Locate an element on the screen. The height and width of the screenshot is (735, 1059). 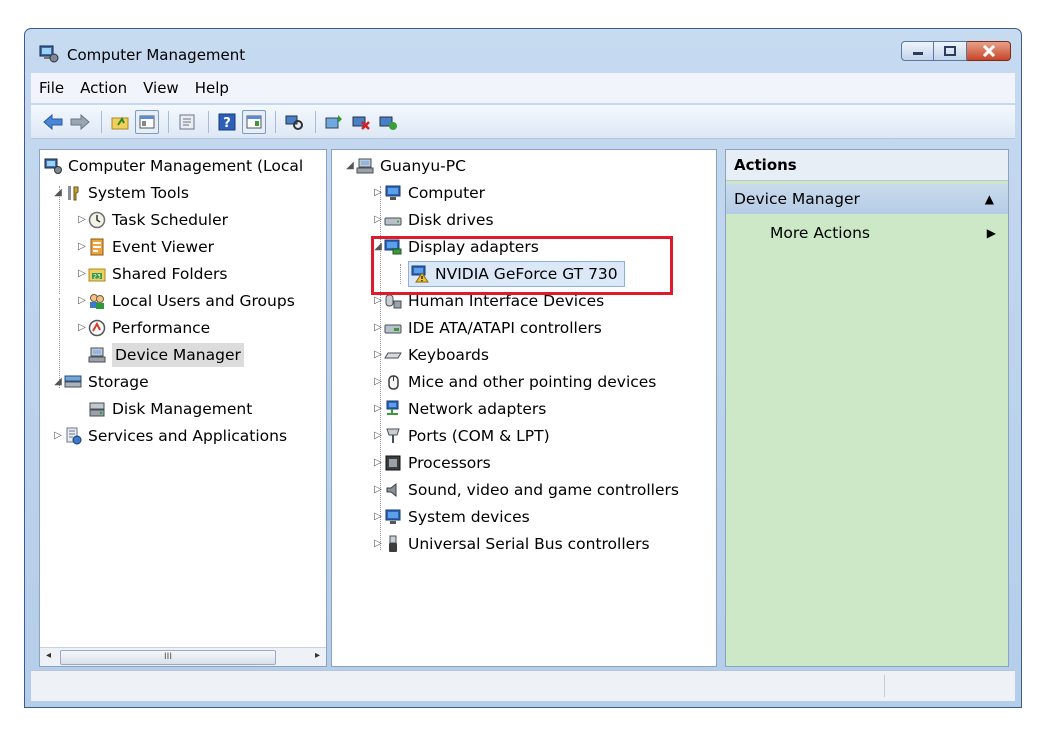
tree-item-system-tools: ◢ System Tools is located at coordinates (120, 193).